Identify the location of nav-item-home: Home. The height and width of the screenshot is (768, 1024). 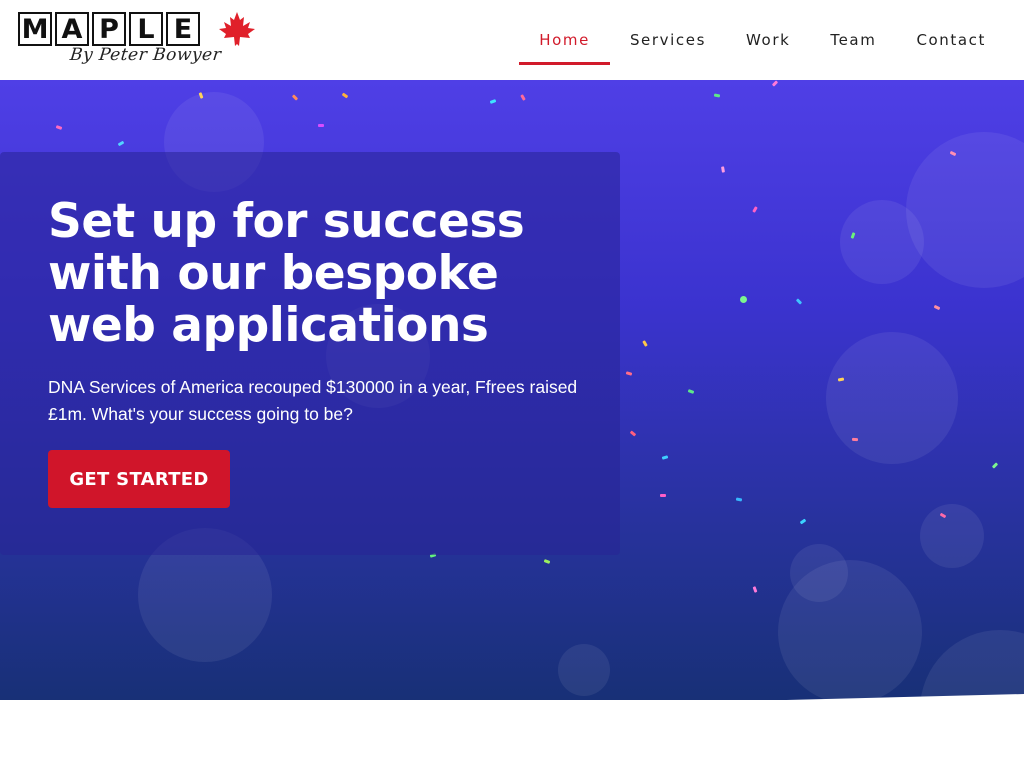
(564, 40).